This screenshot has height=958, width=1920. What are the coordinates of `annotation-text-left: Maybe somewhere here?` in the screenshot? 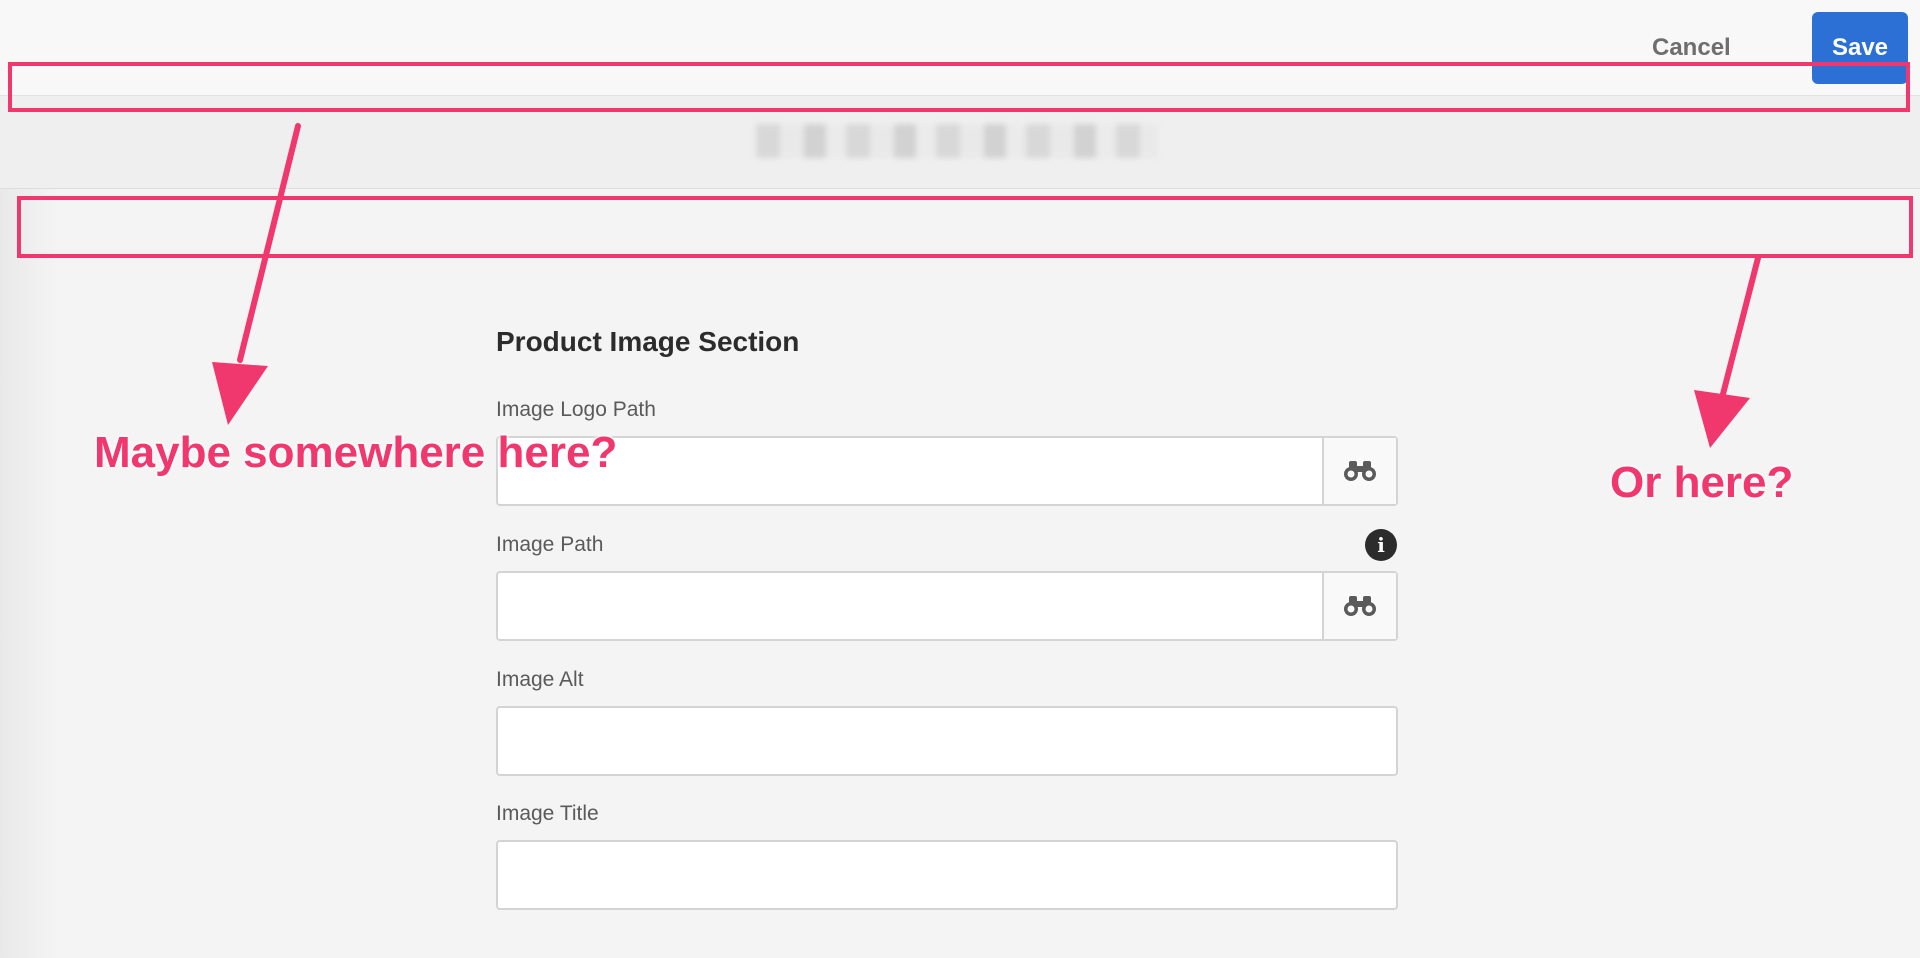 It's located at (356, 452).